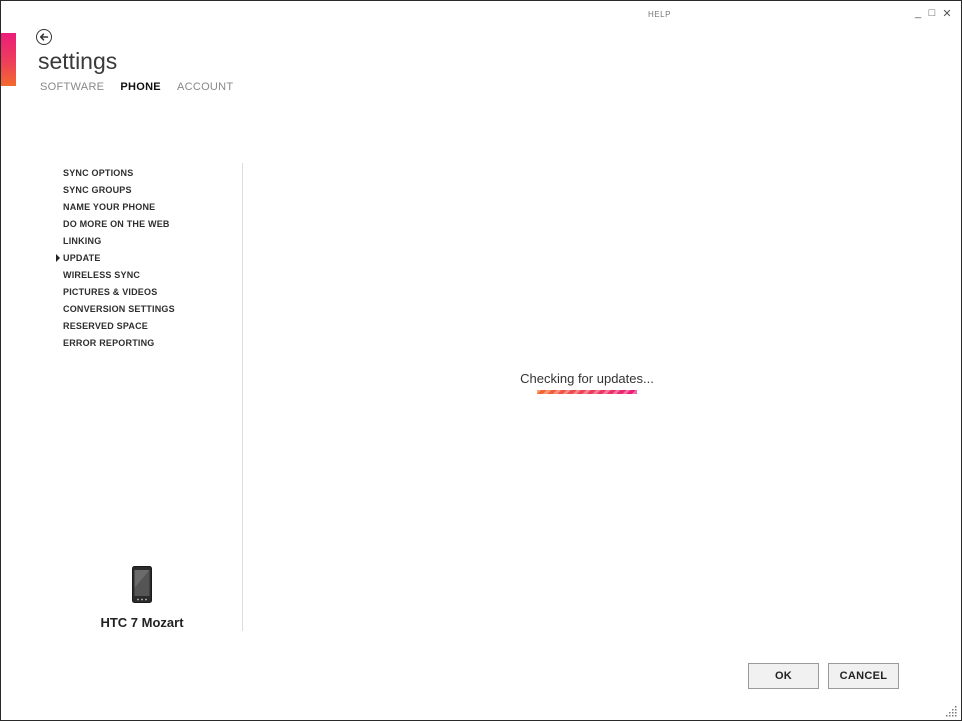 The height and width of the screenshot is (721, 962). I want to click on tab-bar: SOFTWARE PHONE ACCOUNT, so click(136, 87).